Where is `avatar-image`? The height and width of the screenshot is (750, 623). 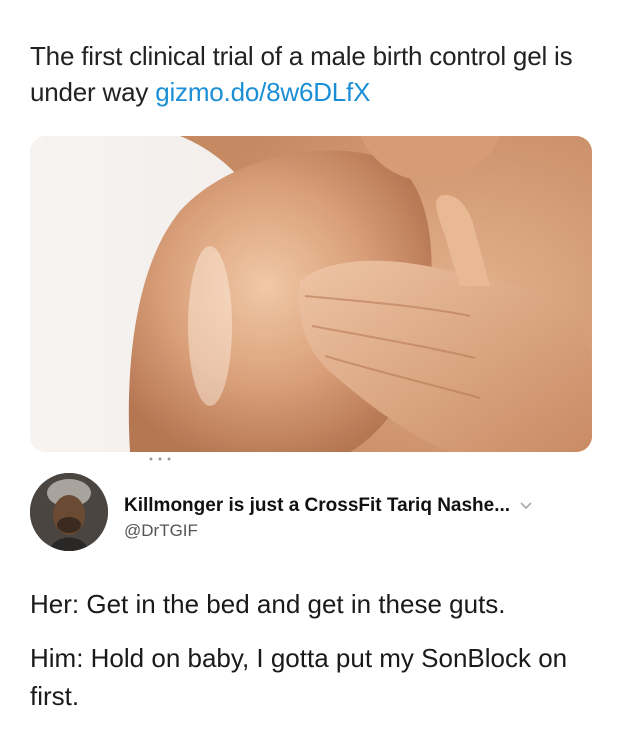
avatar-image is located at coordinates (69, 512).